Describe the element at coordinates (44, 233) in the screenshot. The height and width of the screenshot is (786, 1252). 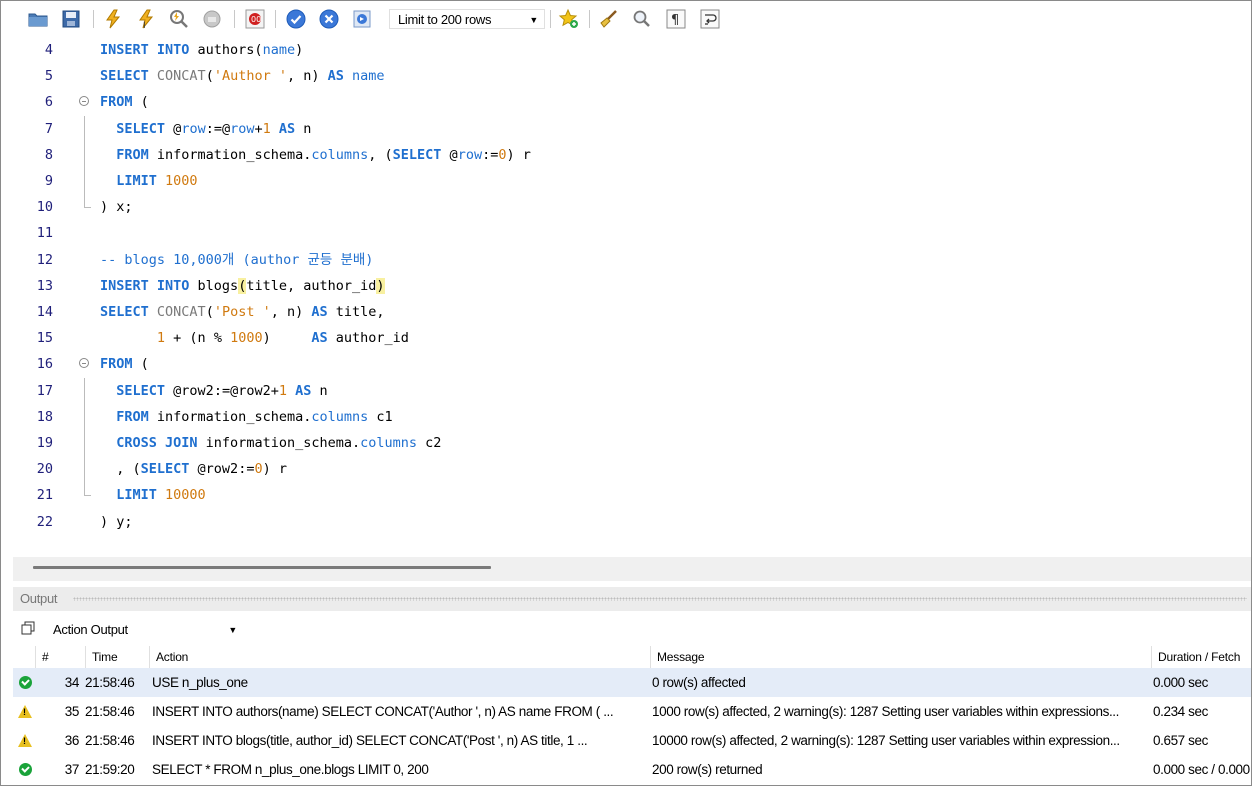
I see `line-number: 11` at that location.